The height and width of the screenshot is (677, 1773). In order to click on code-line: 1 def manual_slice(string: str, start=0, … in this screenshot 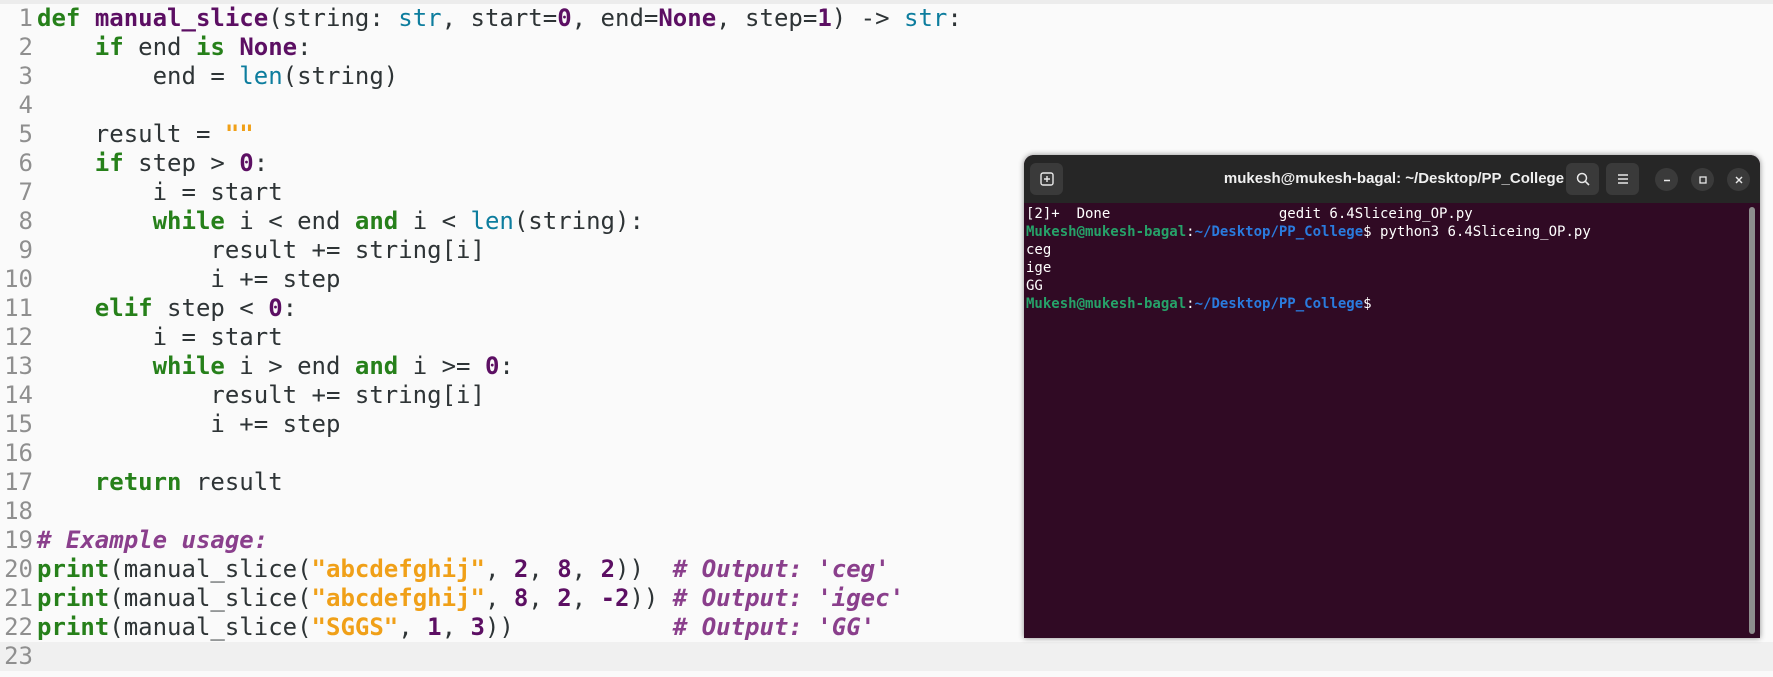, I will do `click(886, 18)`.